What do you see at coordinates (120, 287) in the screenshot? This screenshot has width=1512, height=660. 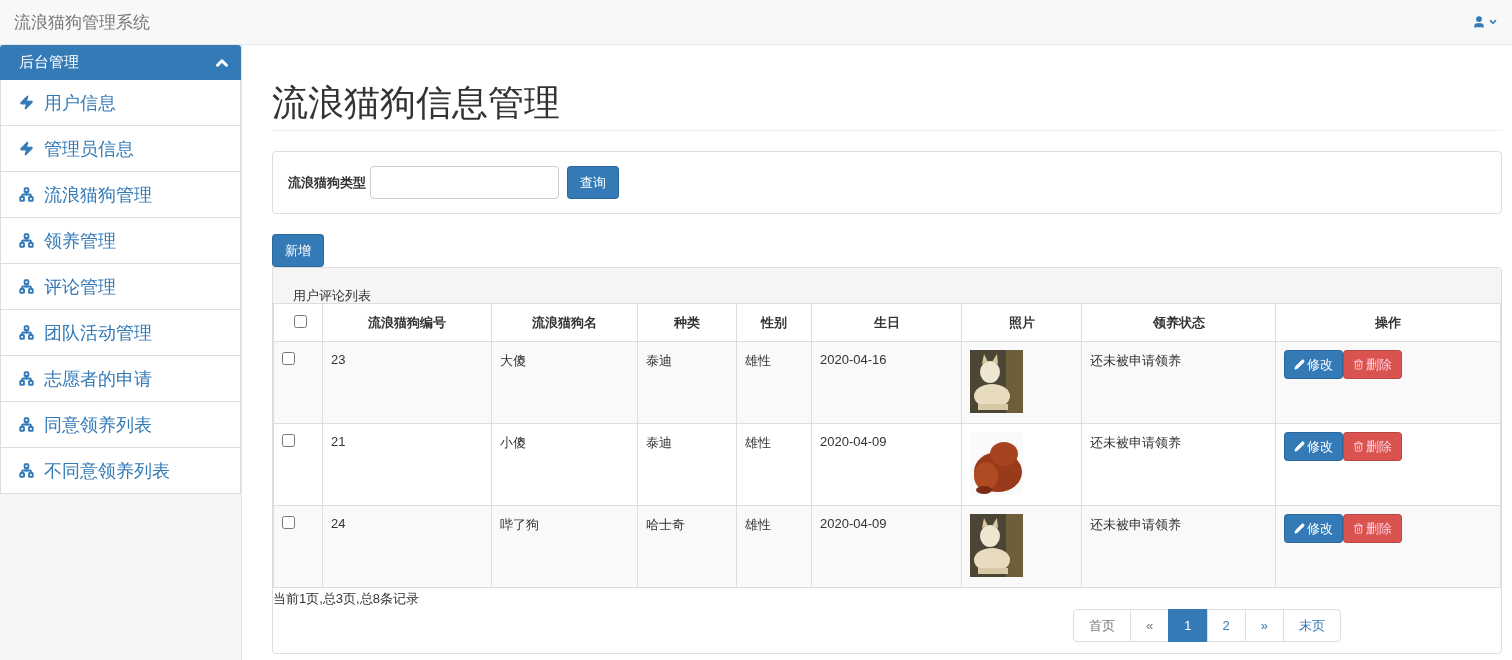 I see `sidebar-item: 评论管理` at bounding box center [120, 287].